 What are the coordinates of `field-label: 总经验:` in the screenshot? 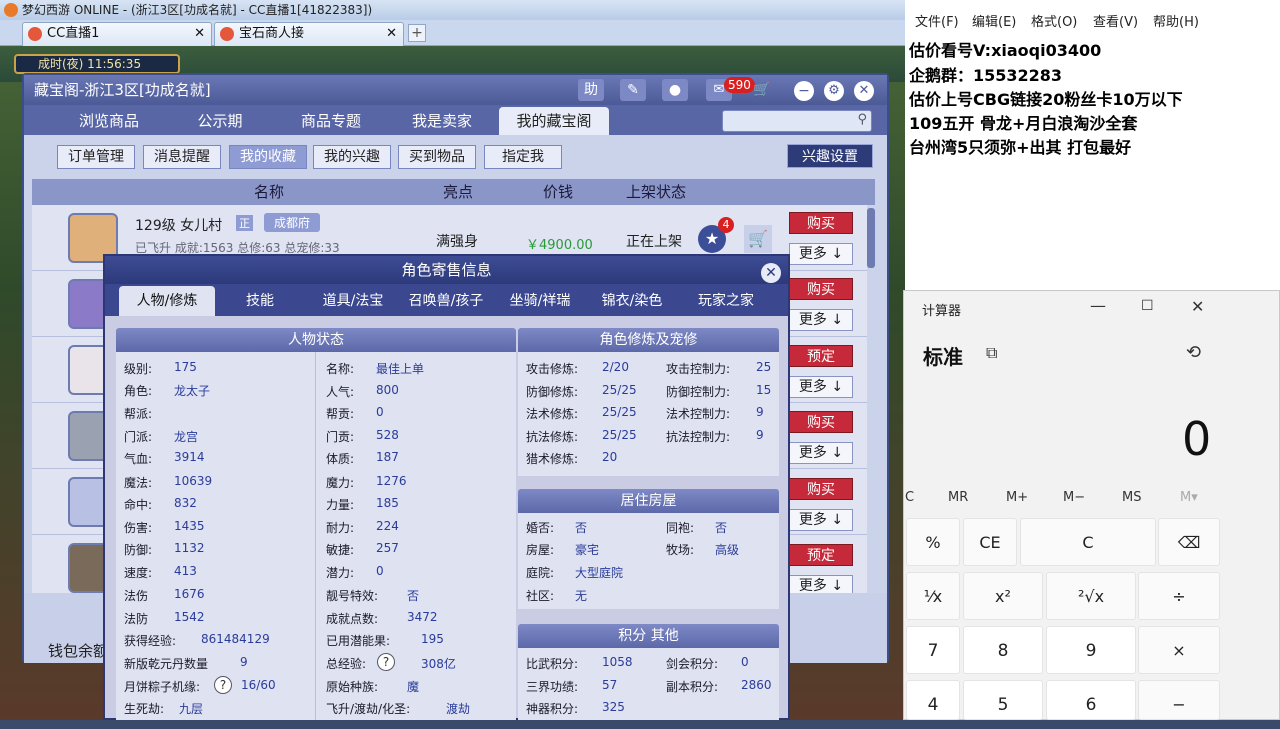 It's located at (346, 664).